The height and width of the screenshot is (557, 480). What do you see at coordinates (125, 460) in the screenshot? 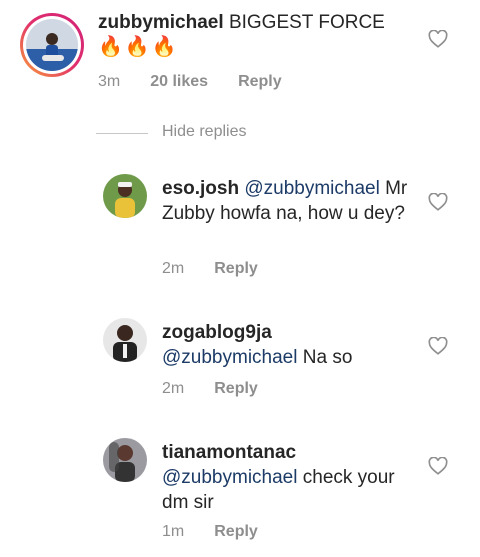
I see `avatar-tianamontanac` at bounding box center [125, 460].